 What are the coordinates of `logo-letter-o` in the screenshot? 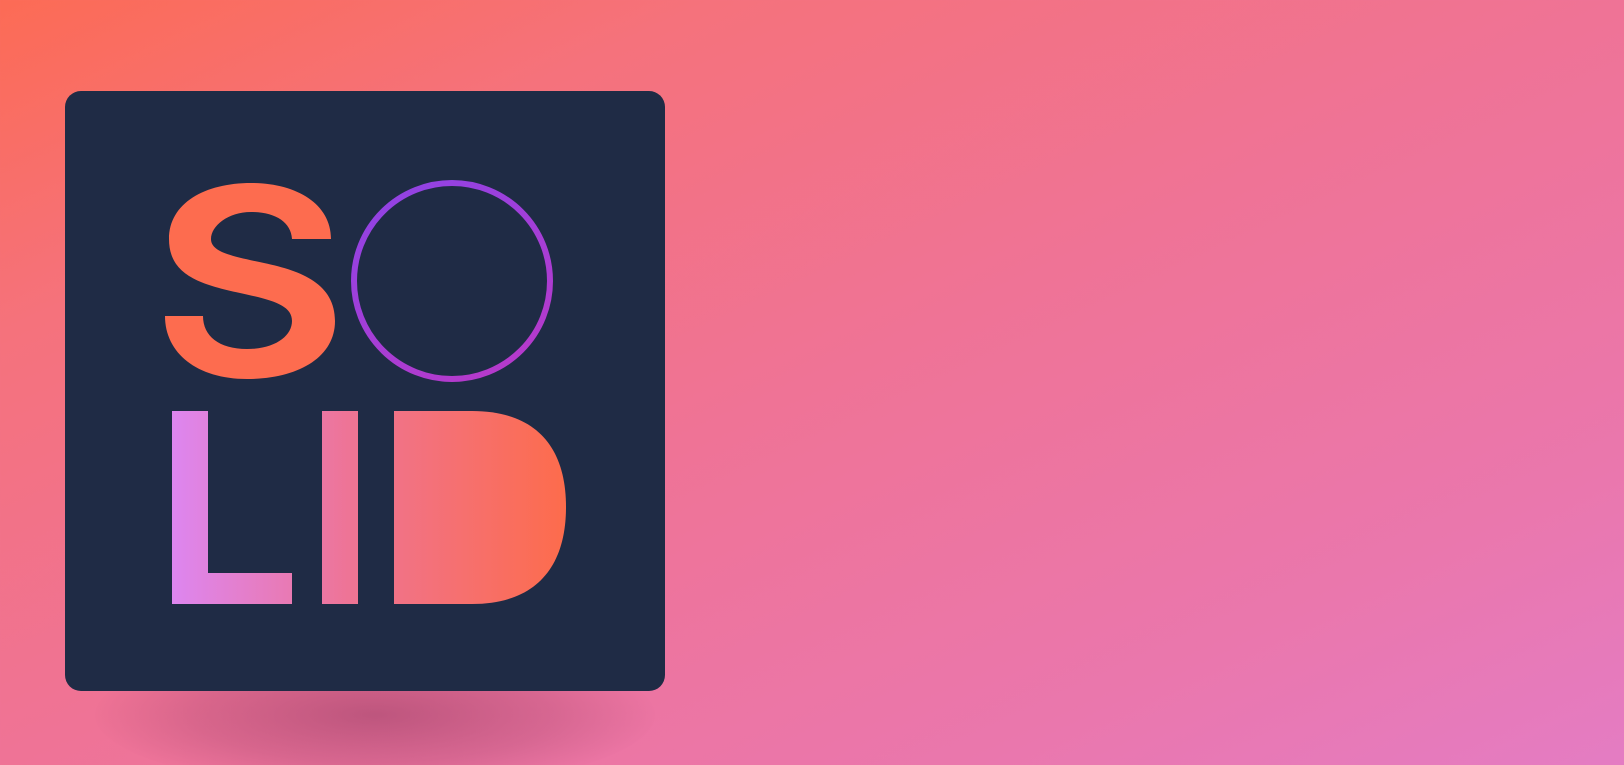 It's located at (452, 281).